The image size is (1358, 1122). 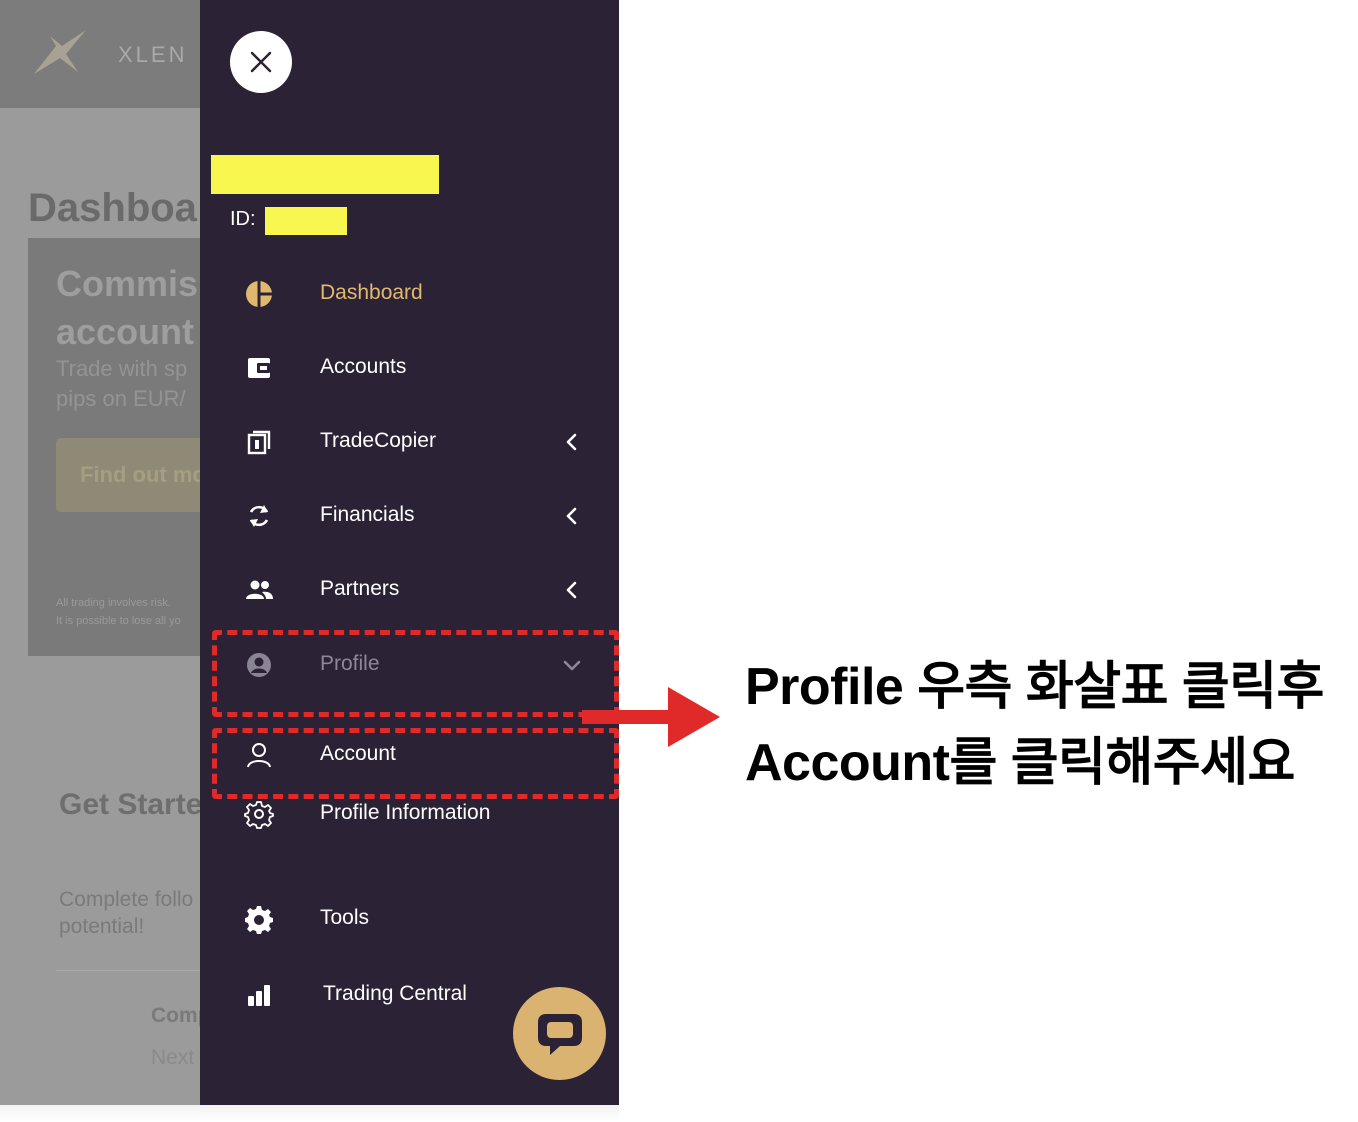 I want to click on pie-chart-icon, so click(x=259, y=294).